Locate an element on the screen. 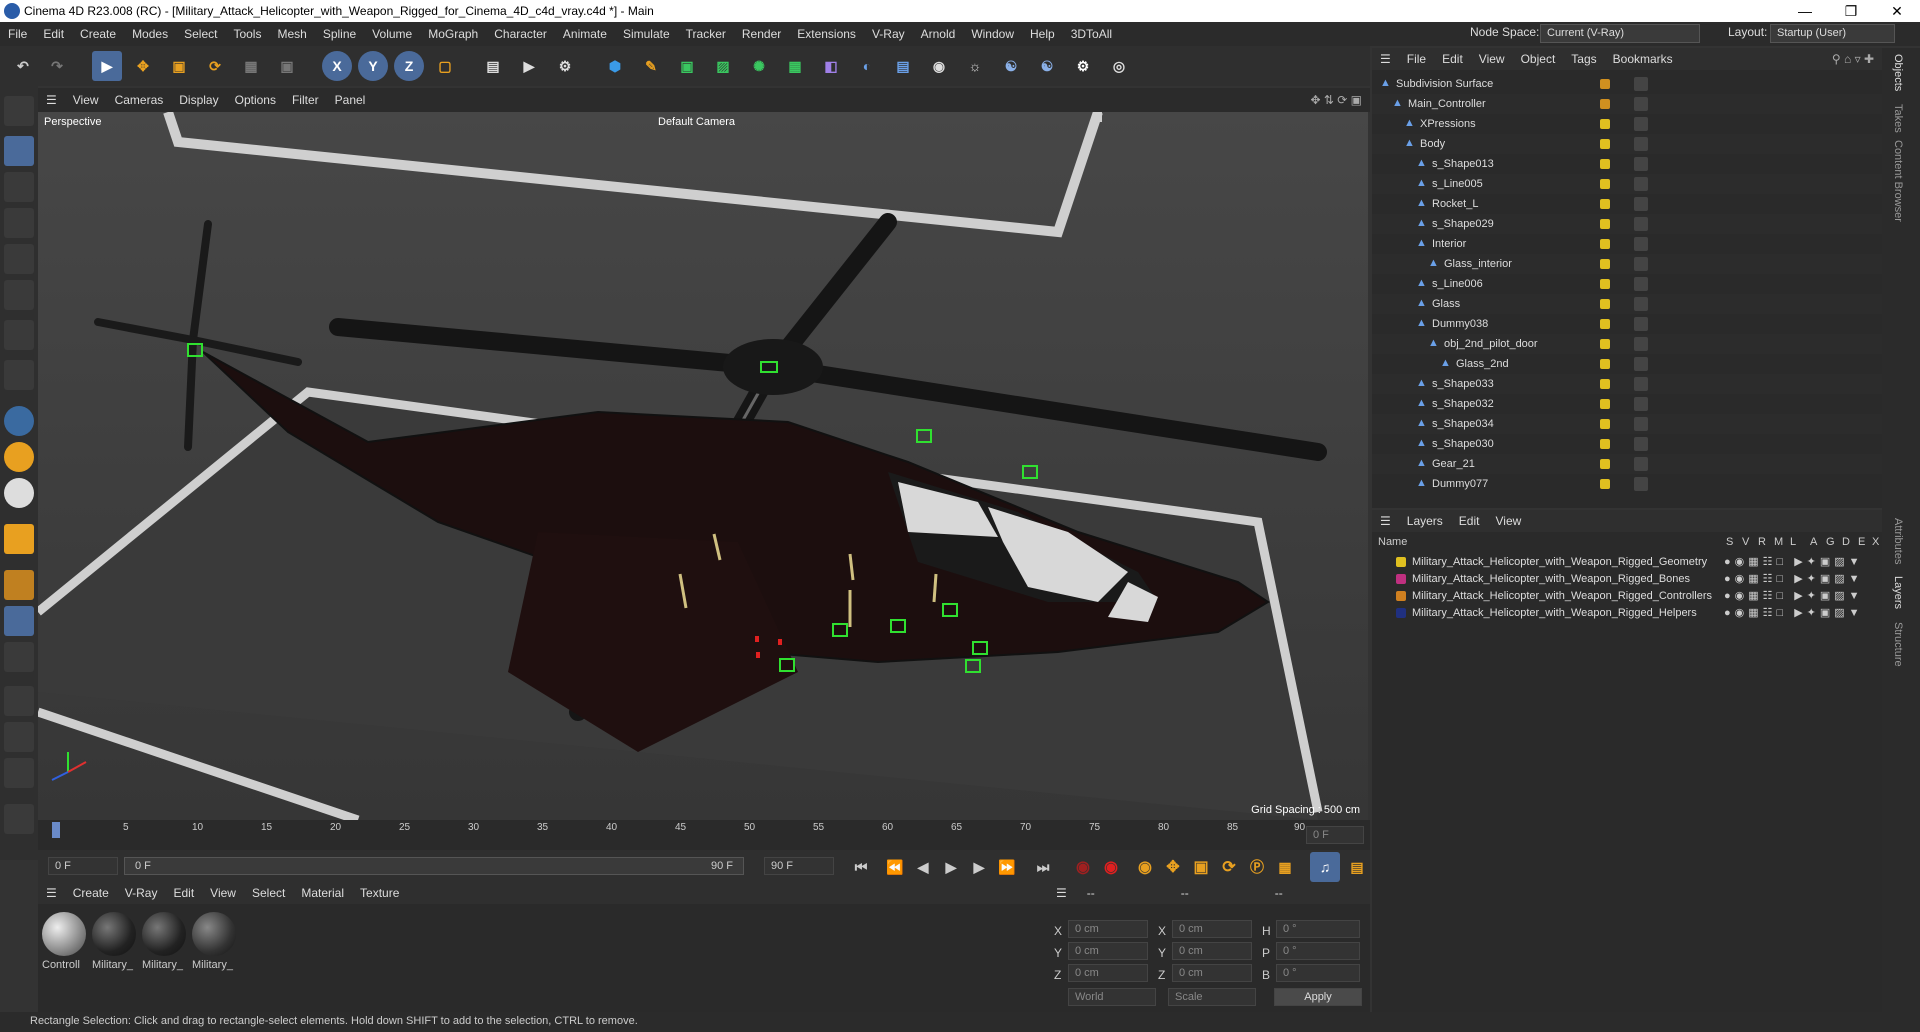 The width and height of the screenshot is (1920, 1032). object-row: ▲ Glass is located at coordinates (1627, 304).